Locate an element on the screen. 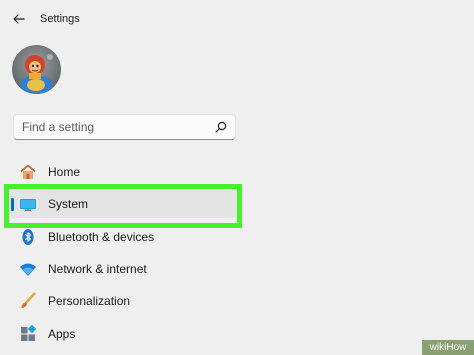  brush-icon is located at coordinates (28, 301).